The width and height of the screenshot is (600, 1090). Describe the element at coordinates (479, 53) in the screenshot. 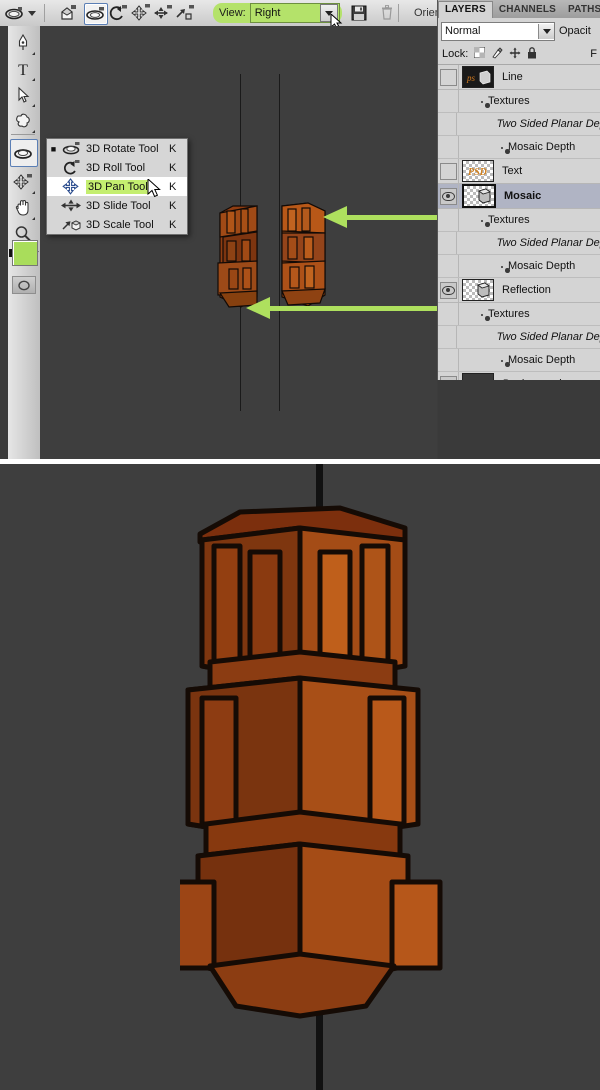

I see `lock-transparency-icon` at that location.